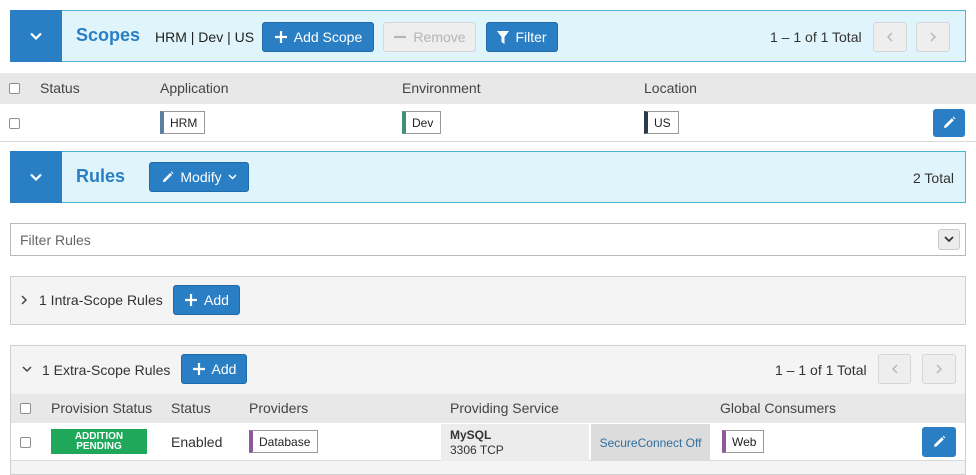 The height and width of the screenshot is (475, 976). I want to click on environment-label-tag: Dev, so click(422, 122).